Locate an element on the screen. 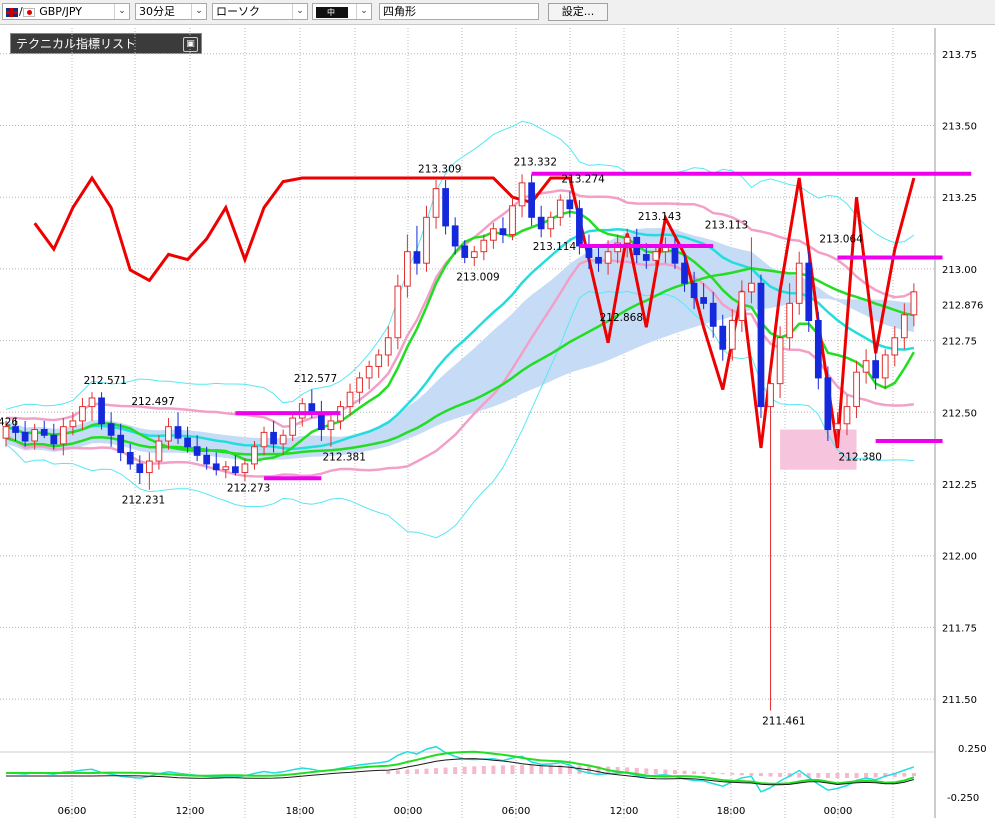  price-annotation: 212.571 is located at coordinates (105, 381).